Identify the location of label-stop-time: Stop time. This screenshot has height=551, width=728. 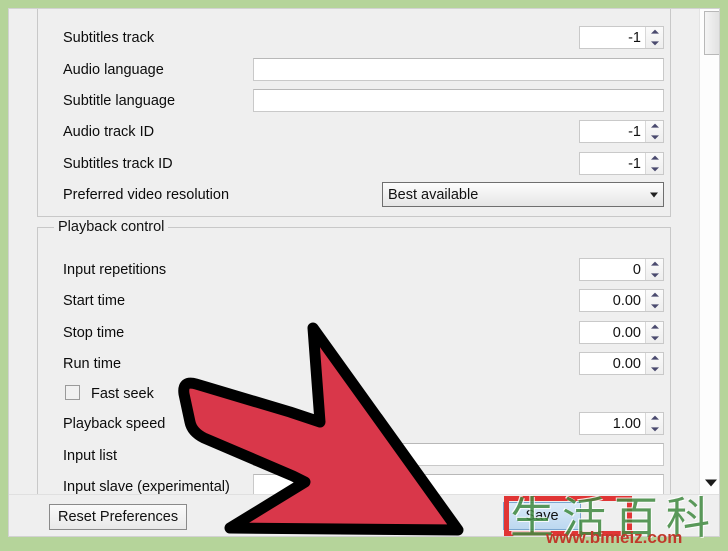
(94, 333).